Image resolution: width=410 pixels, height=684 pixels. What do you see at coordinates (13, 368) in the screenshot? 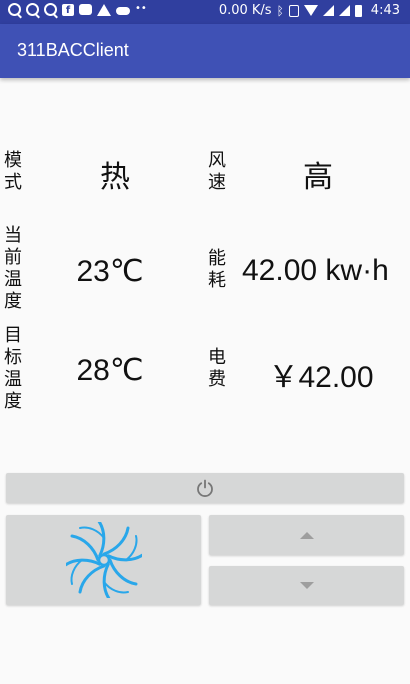
I see `target-temp-label: 目标温度` at bounding box center [13, 368].